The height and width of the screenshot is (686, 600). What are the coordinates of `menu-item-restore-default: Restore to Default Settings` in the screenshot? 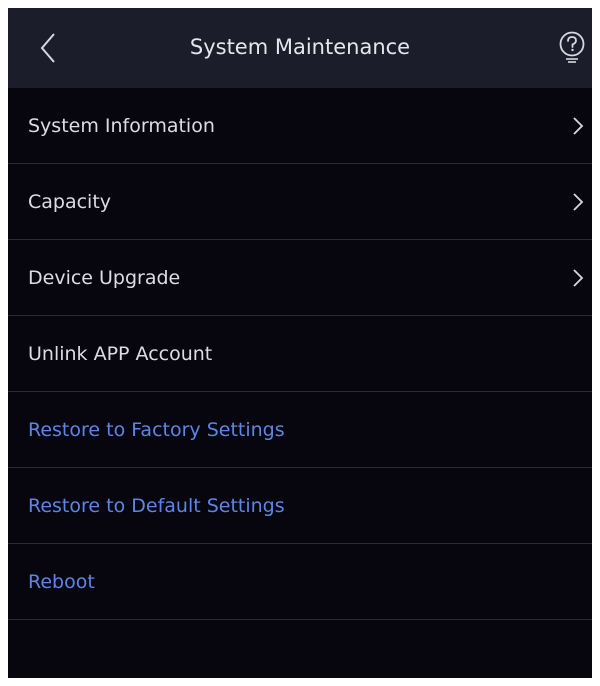 It's located at (300, 506).